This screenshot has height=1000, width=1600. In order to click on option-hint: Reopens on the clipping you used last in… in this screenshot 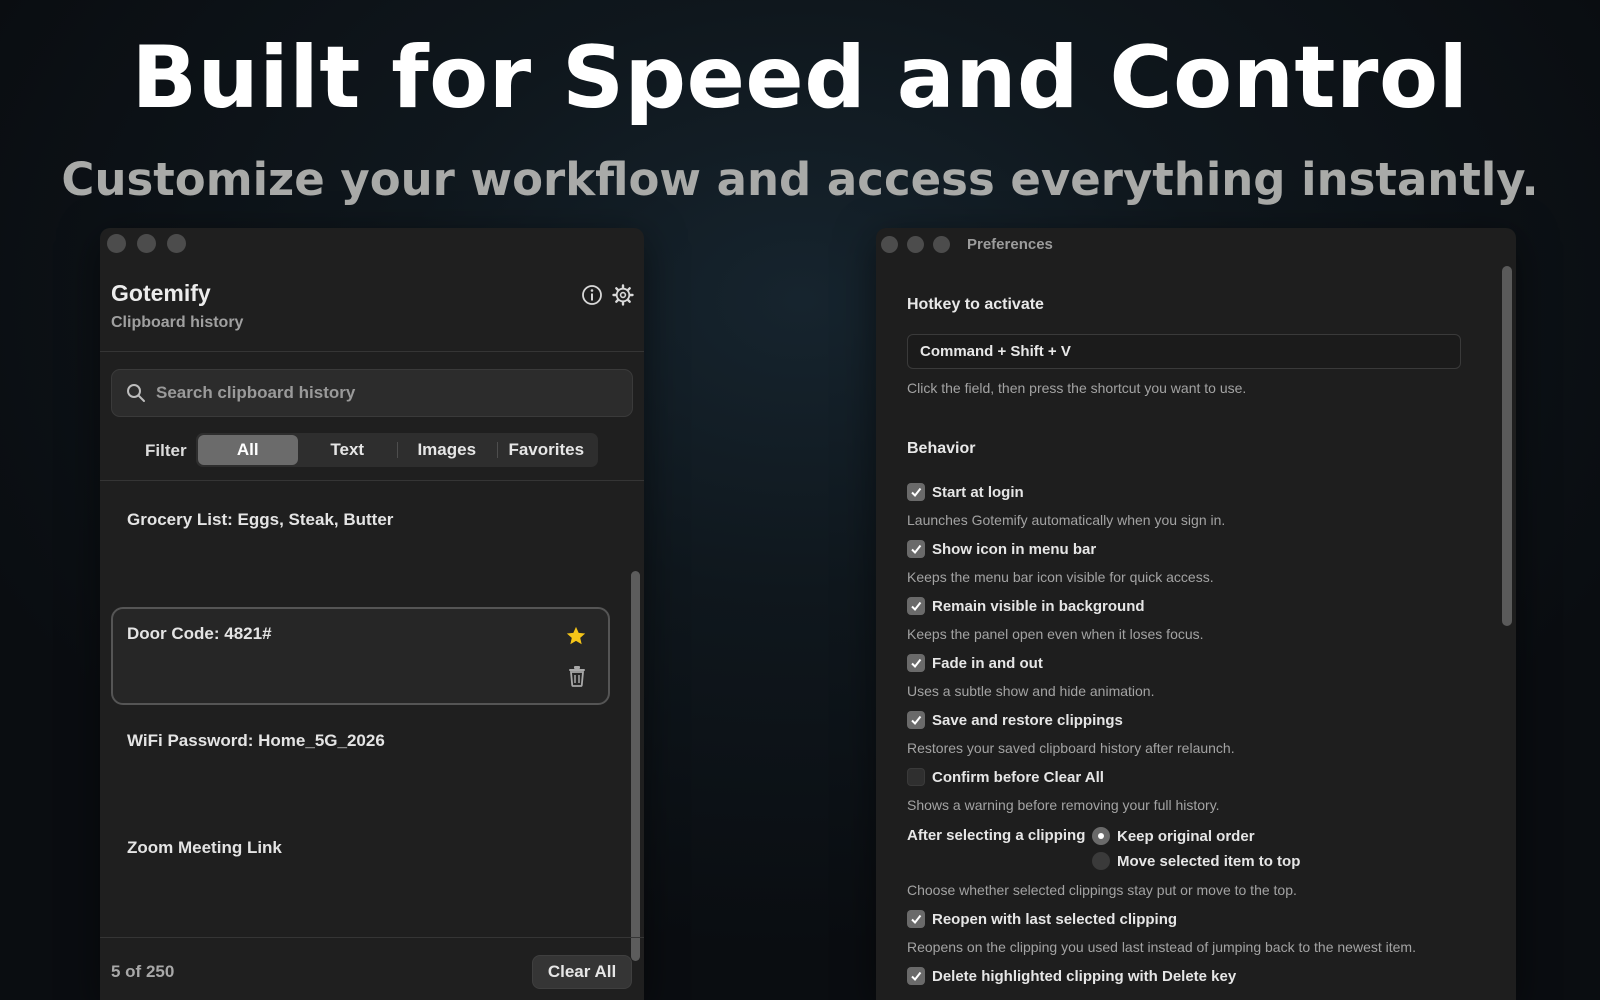, I will do `click(1161, 947)`.